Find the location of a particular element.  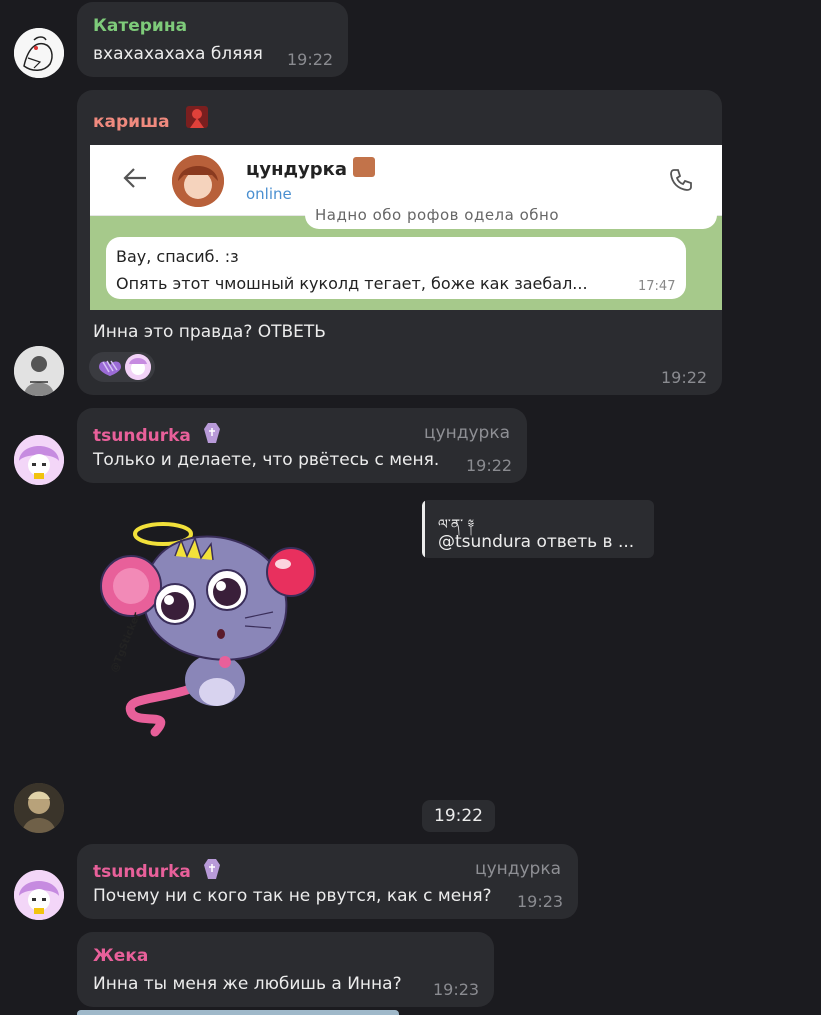

contact-name-text: цундурка is located at coordinates (297, 169).